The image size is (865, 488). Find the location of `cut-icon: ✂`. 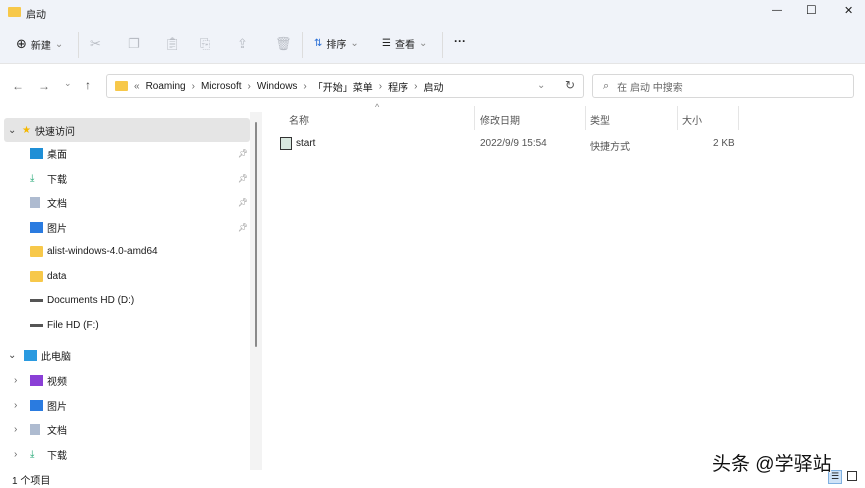

cut-icon: ✂ is located at coordinates (95, 44).